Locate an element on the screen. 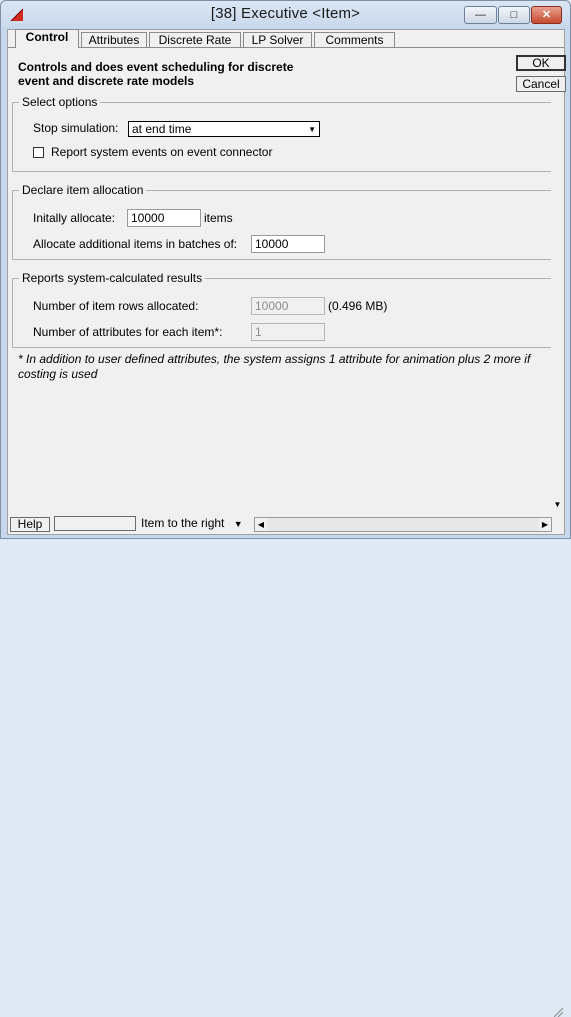 This screenshot has height=1017, width=571. report-events-label: Report system events on event connector is located at coordinates (162, 152).